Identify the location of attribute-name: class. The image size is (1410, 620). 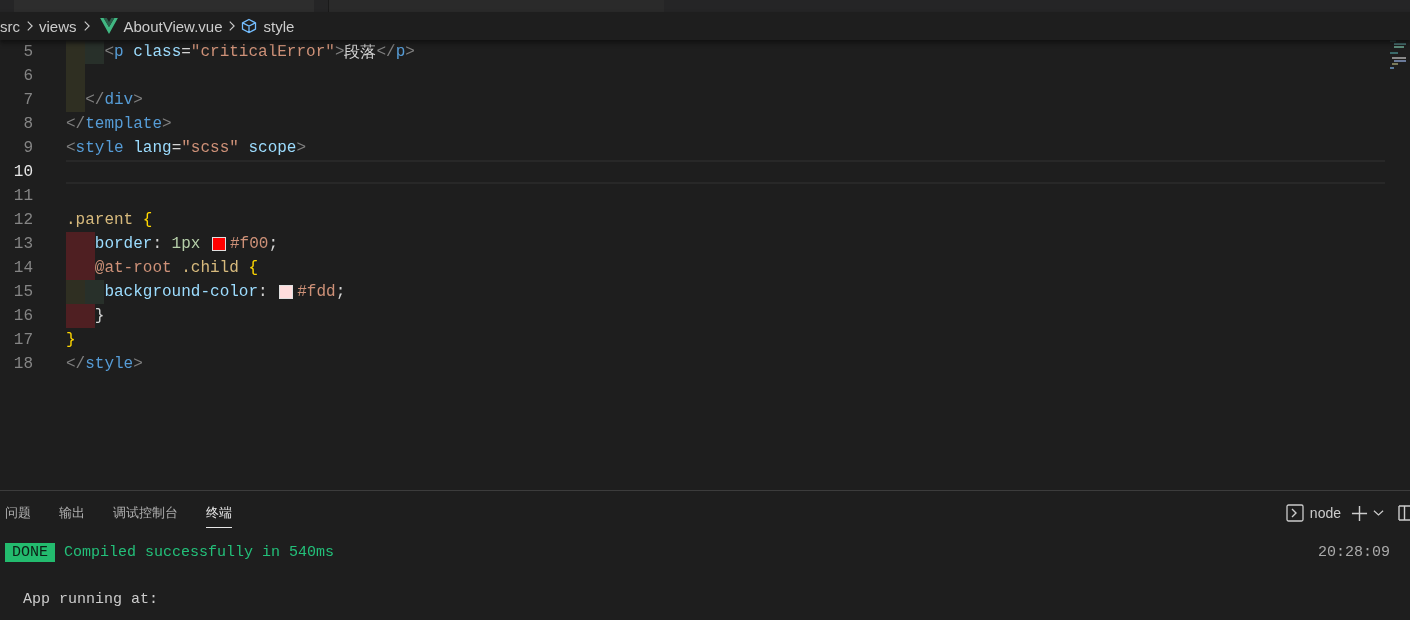
(157, 52).